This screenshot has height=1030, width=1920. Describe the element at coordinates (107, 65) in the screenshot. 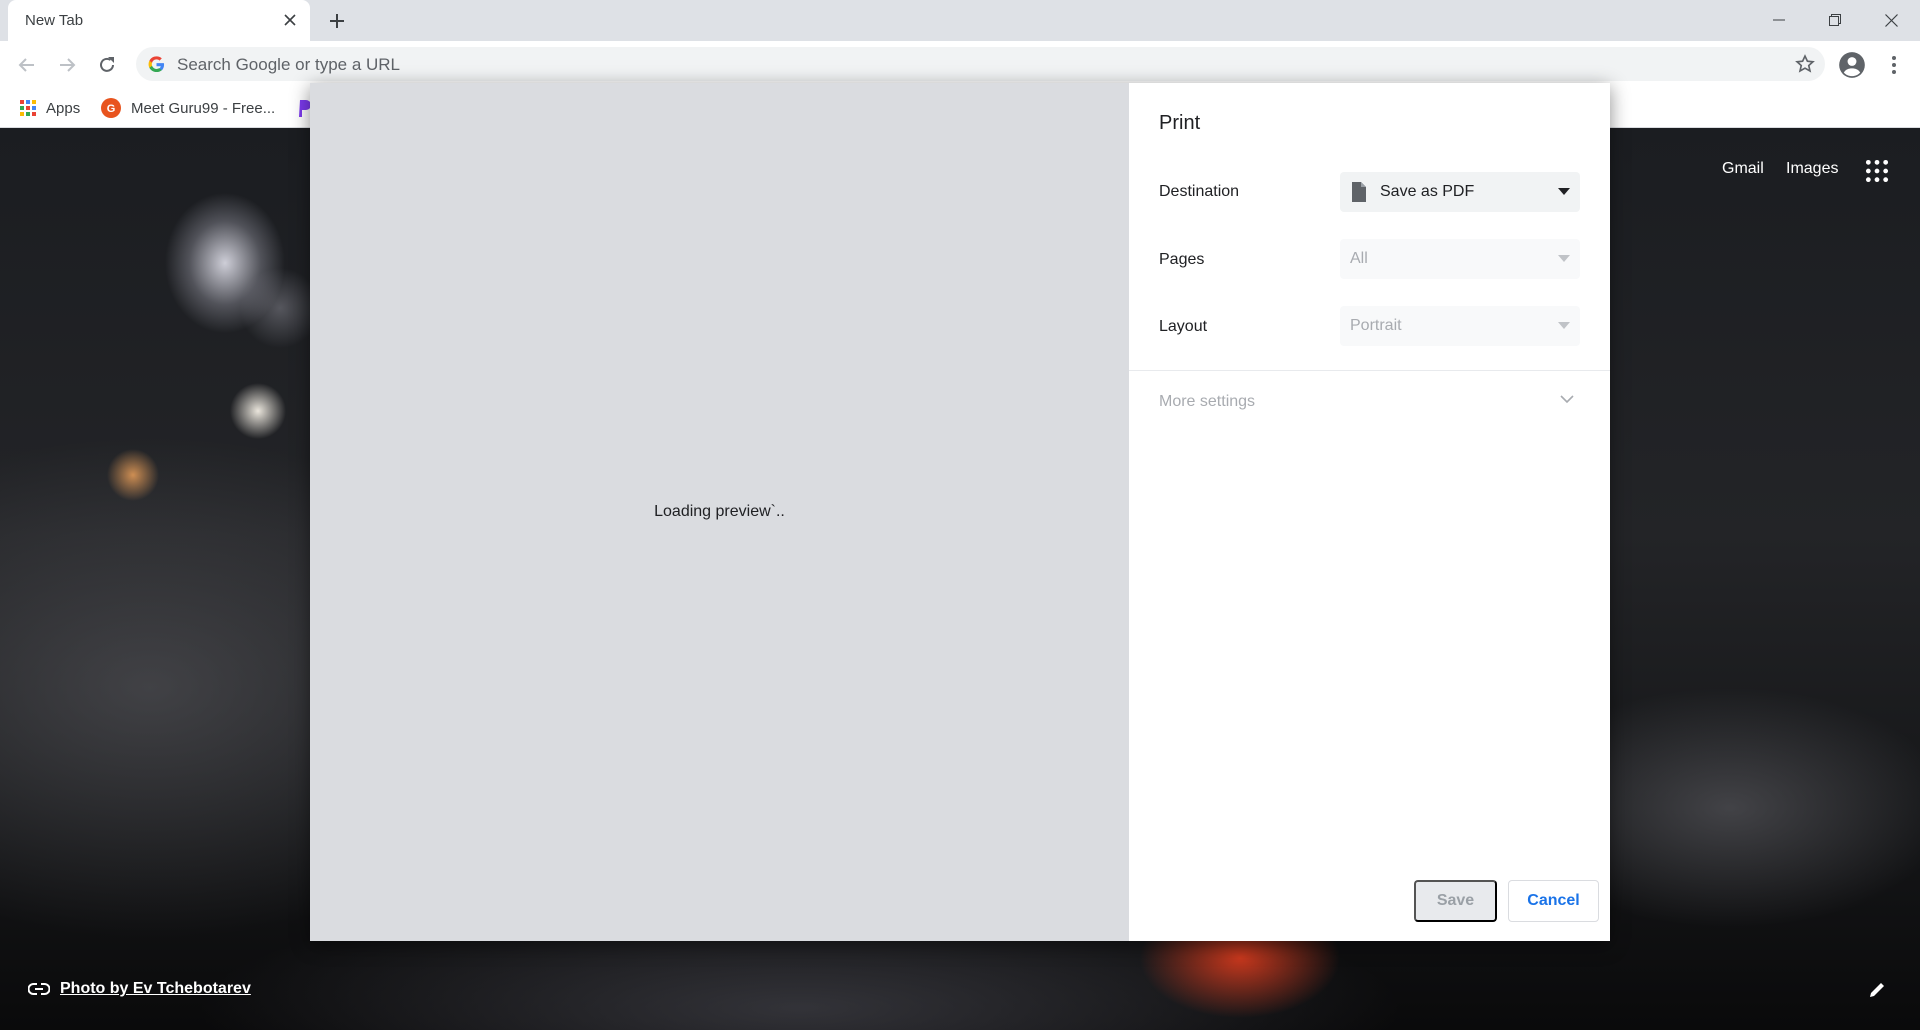

I see `reload-icon` at that location.